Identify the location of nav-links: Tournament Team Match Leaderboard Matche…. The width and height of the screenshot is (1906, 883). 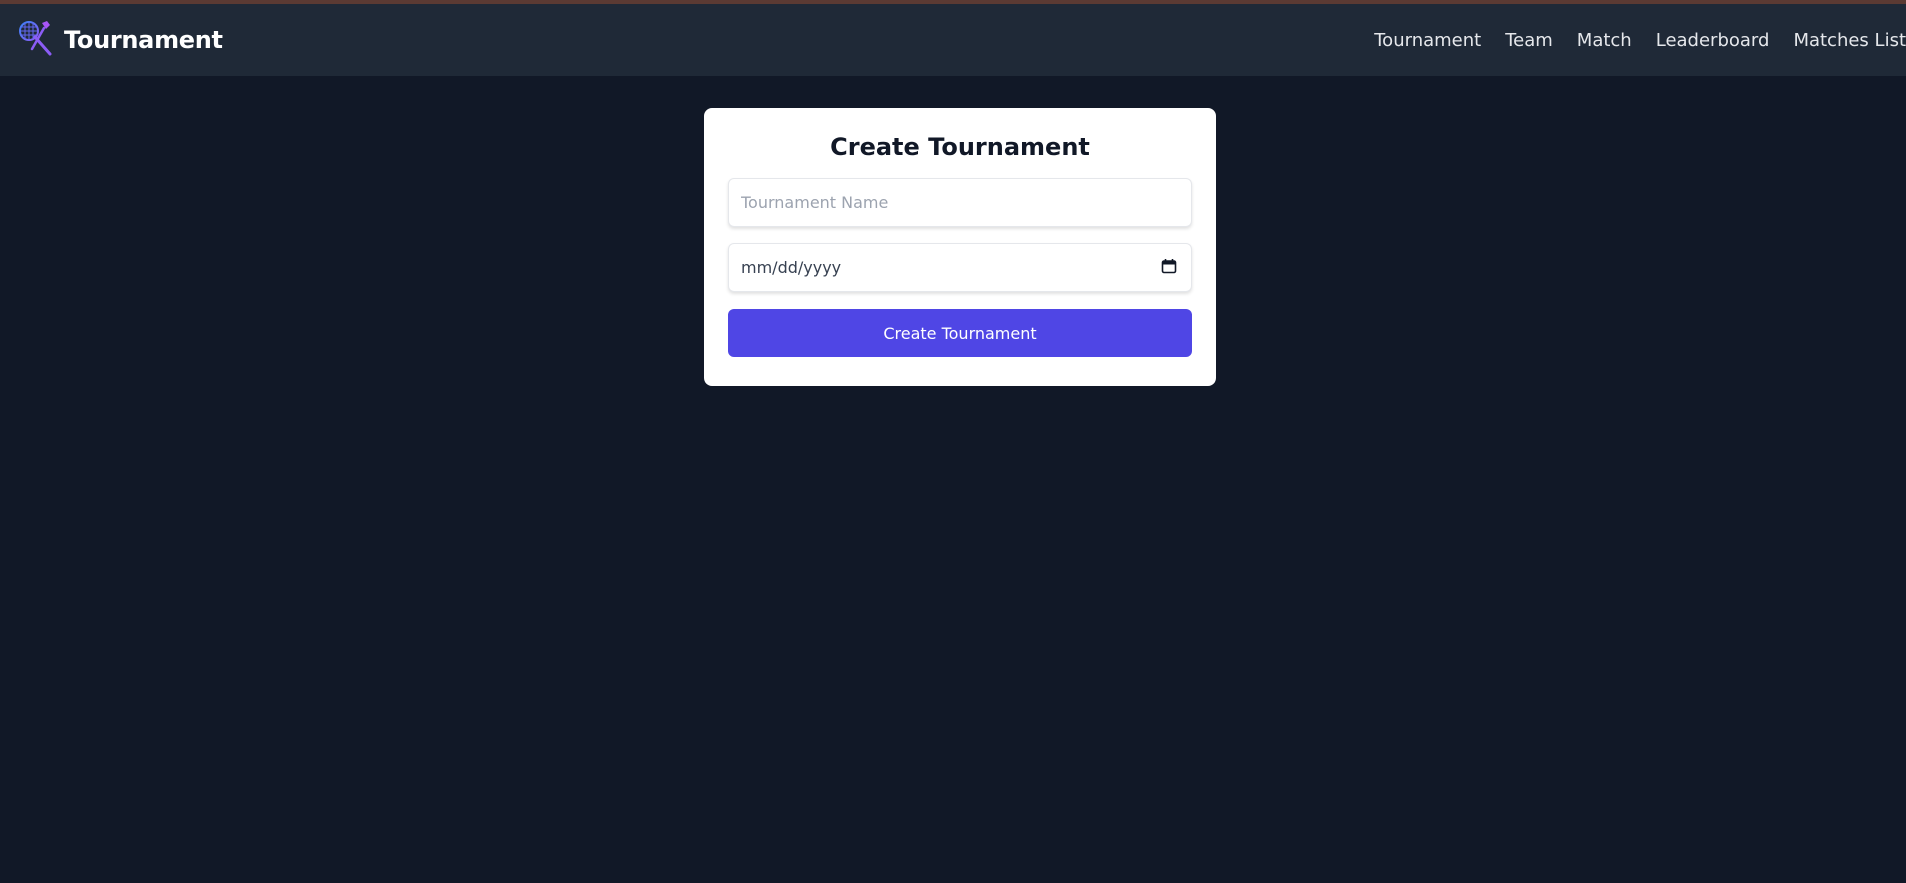
(1628, 40).